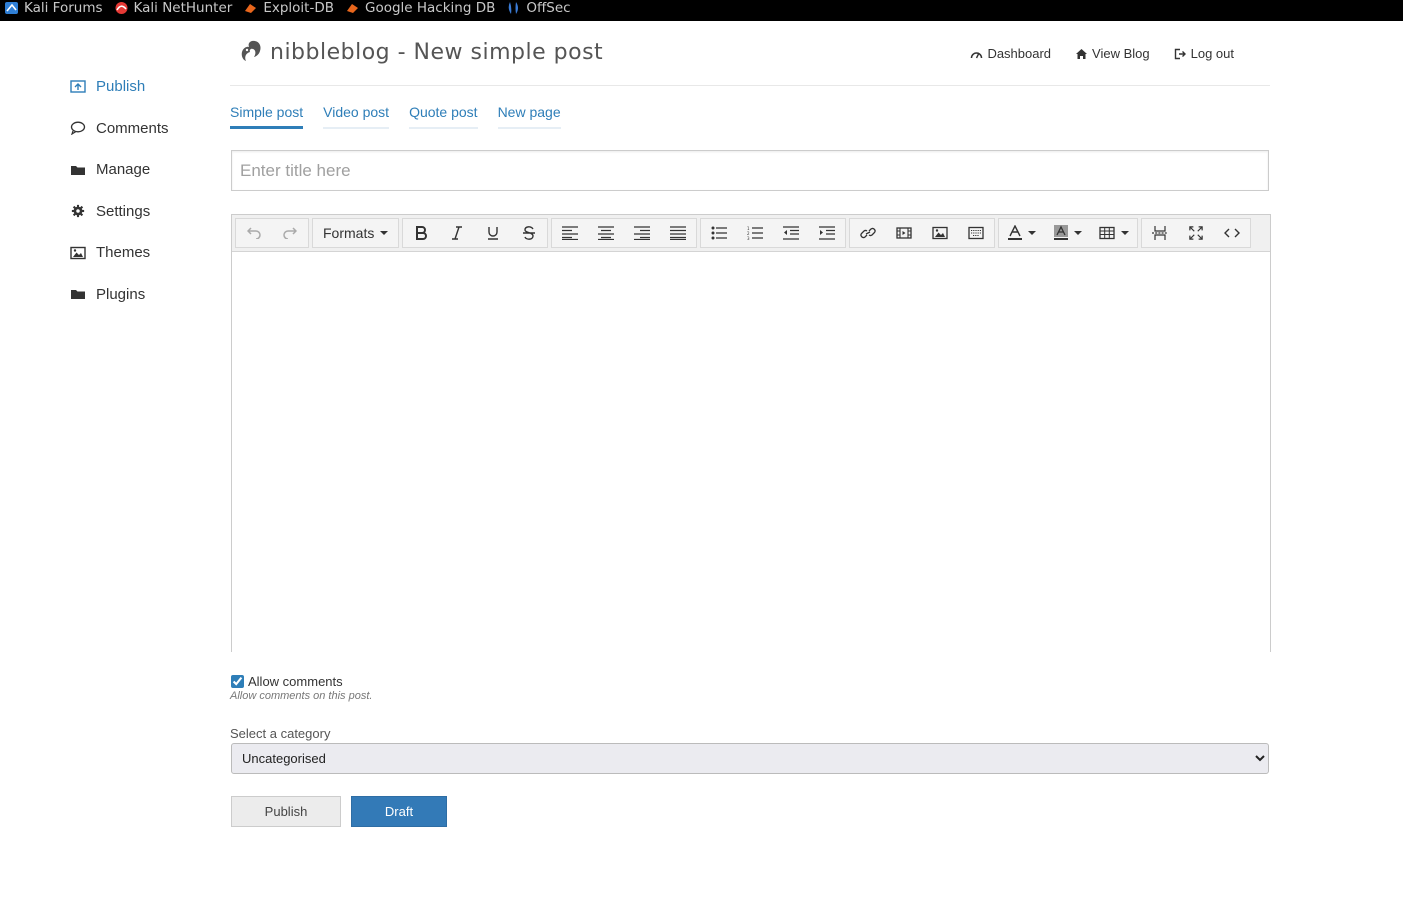 The height and width of the screenshot is (907, 1403). Describe the element at coordinates (678, 233) in the screenshot. I see `align-justify-button` at that location.